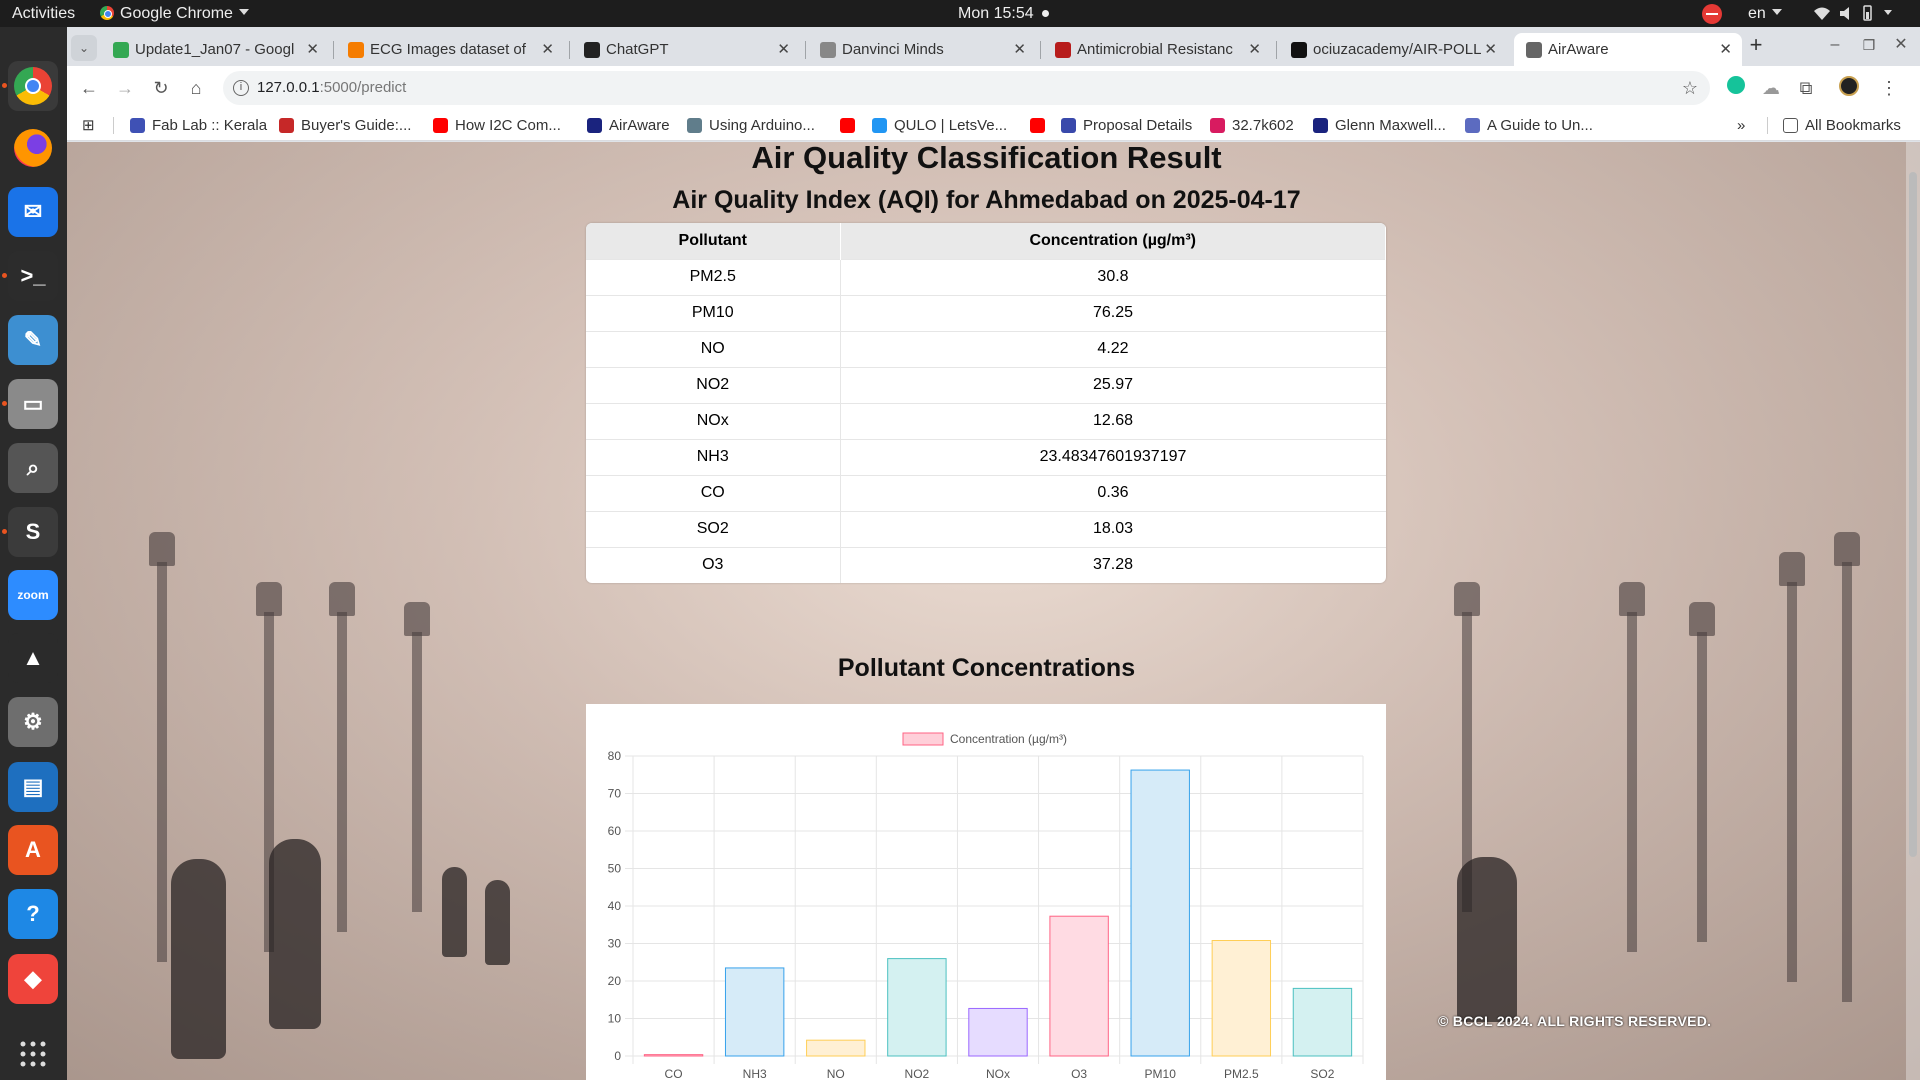 The image size is (1920, 1080). I want to click on clock: Mon 15:54, so click(1004, 13).